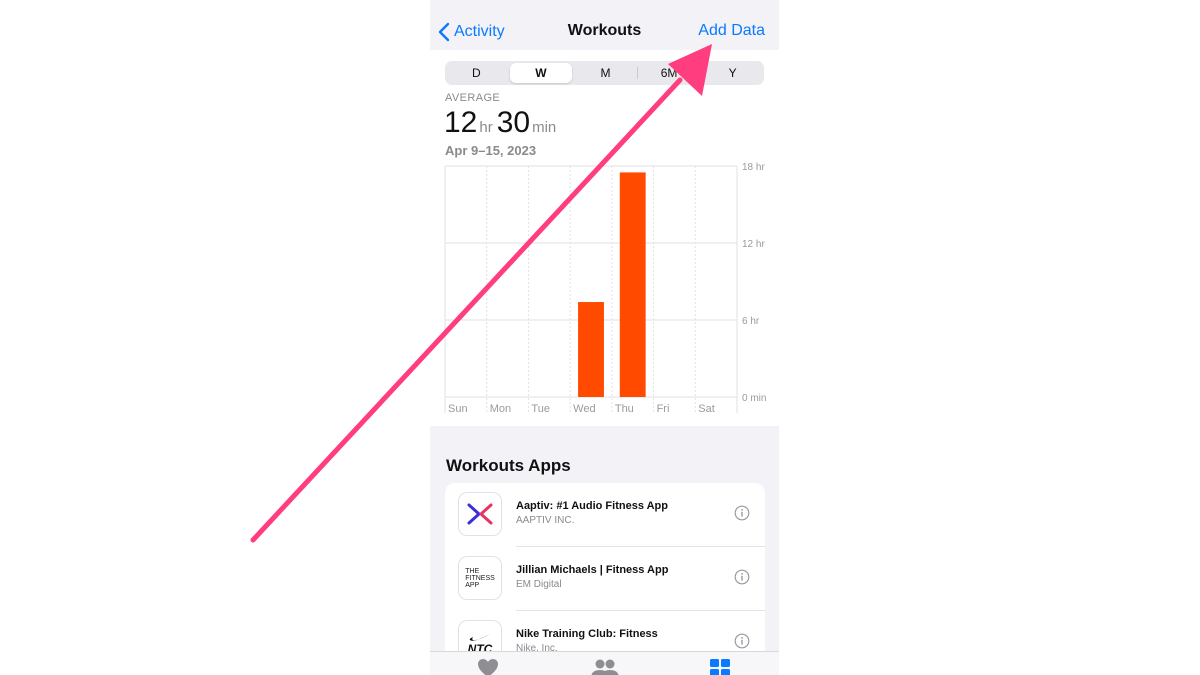  Describe the element at coordinates (753, 244) in the screenshot. I see `y-tick-label: 12 hr` at that location.